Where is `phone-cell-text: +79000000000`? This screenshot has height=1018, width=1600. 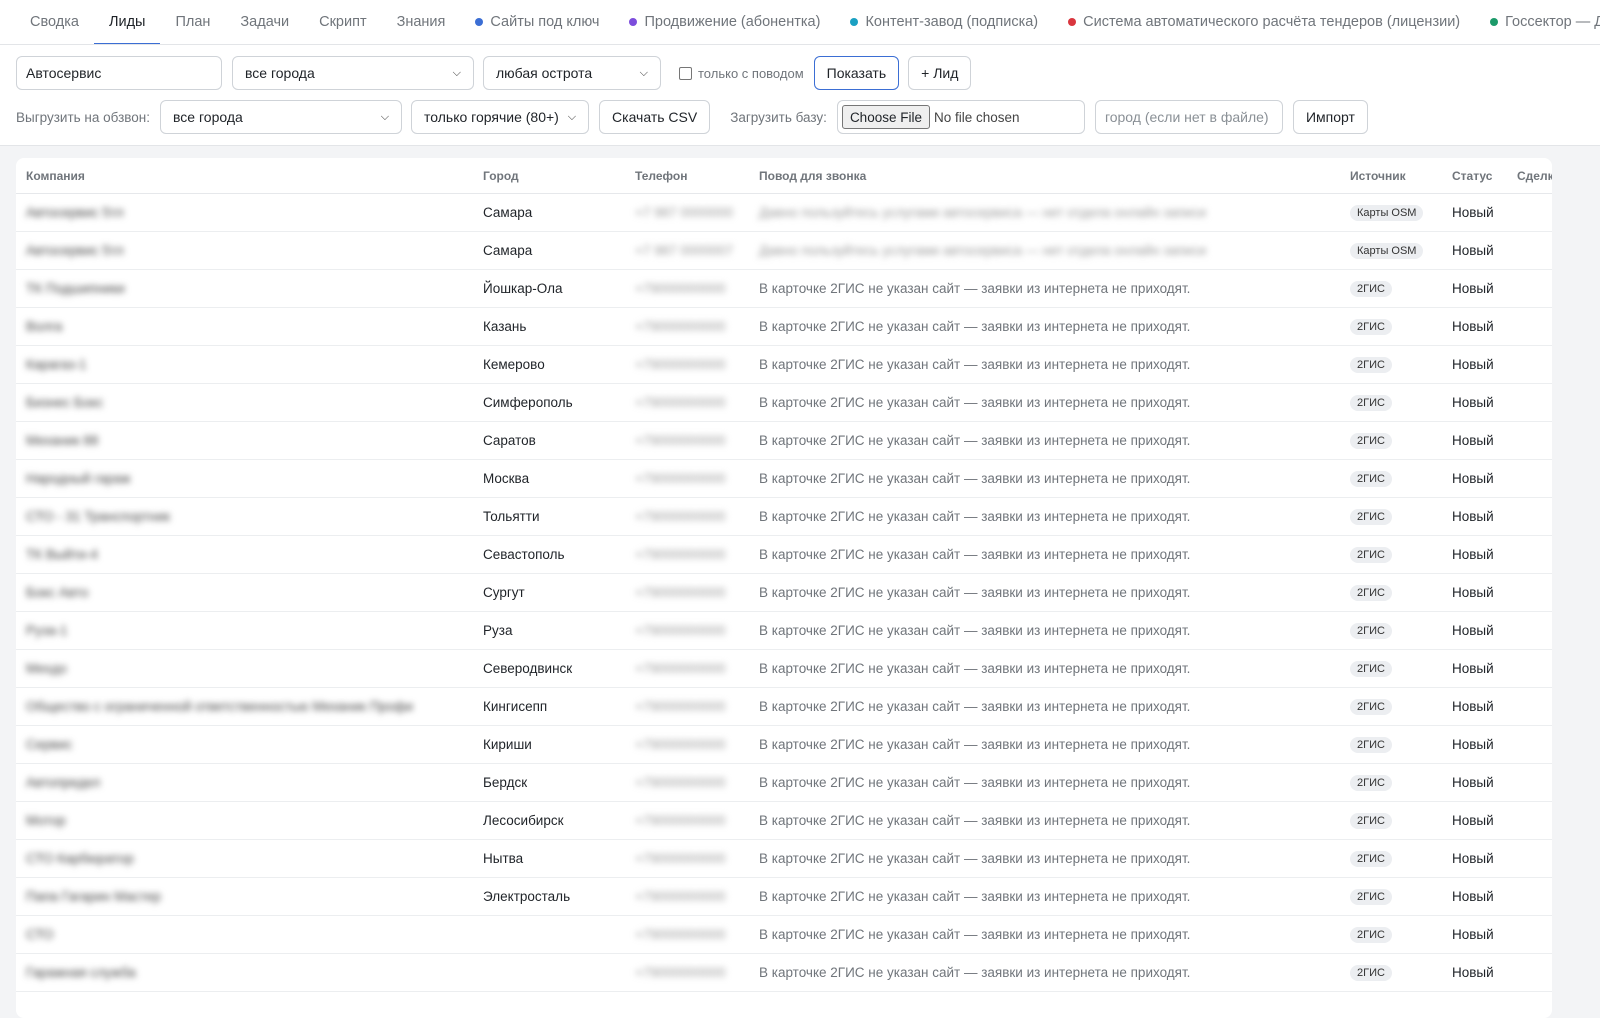
phone-cell-text: +79000000000 is located at coordinates (680, 630).